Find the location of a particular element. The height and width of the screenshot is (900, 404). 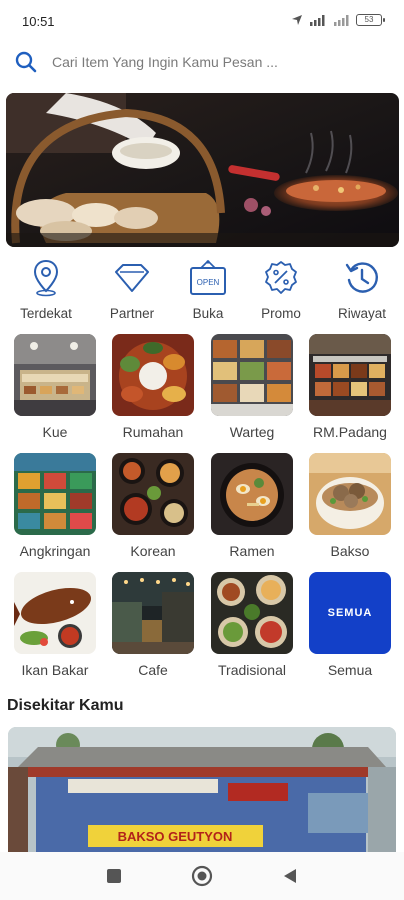

category-ikan-bakar: Ikan Bakar is located at coordinates (55, 625).